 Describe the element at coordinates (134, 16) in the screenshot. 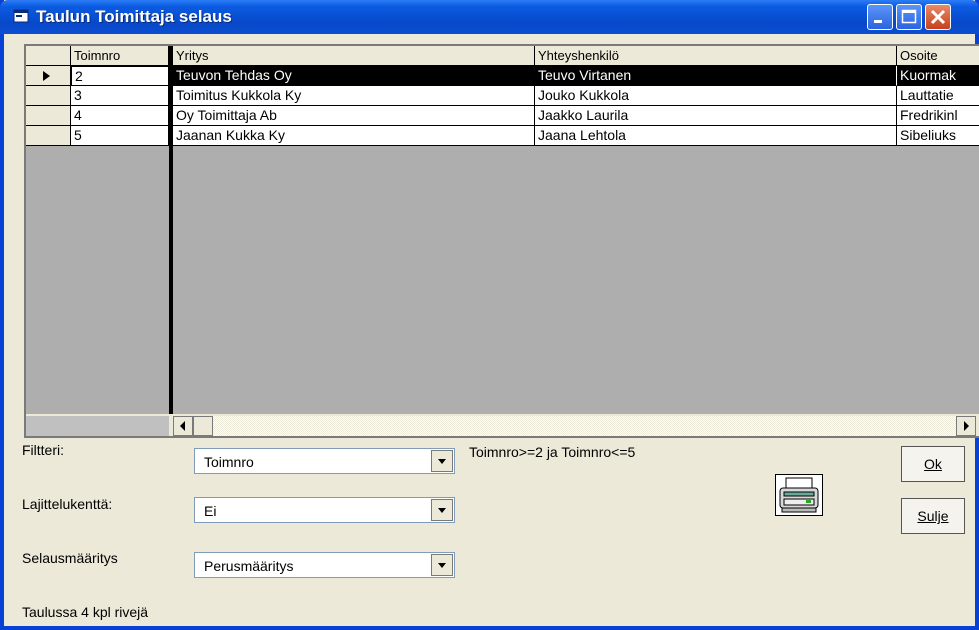

I see `window-title: Taulun Toimittaja selaus` at that location.